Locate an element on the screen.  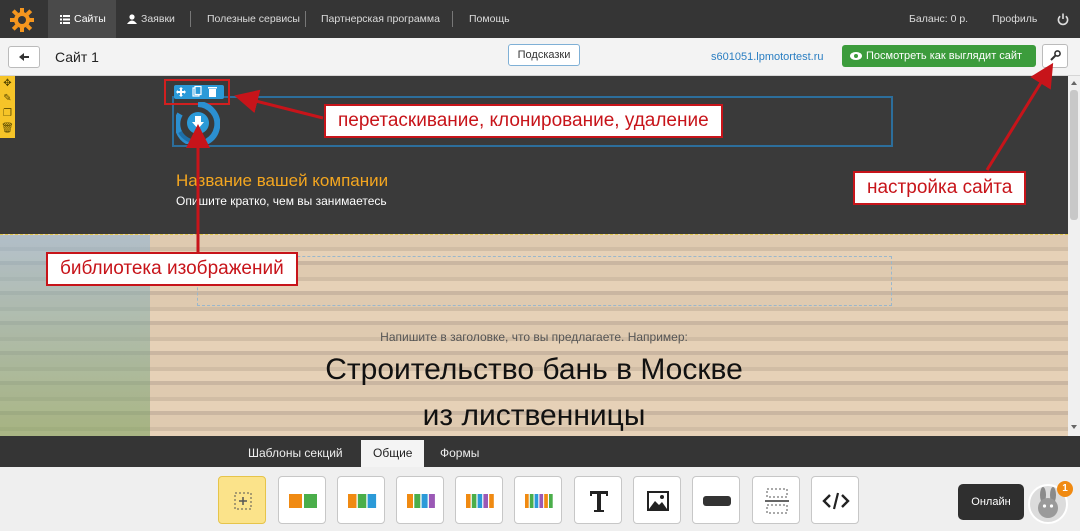
move-icon is located at coordinates (181, 92).